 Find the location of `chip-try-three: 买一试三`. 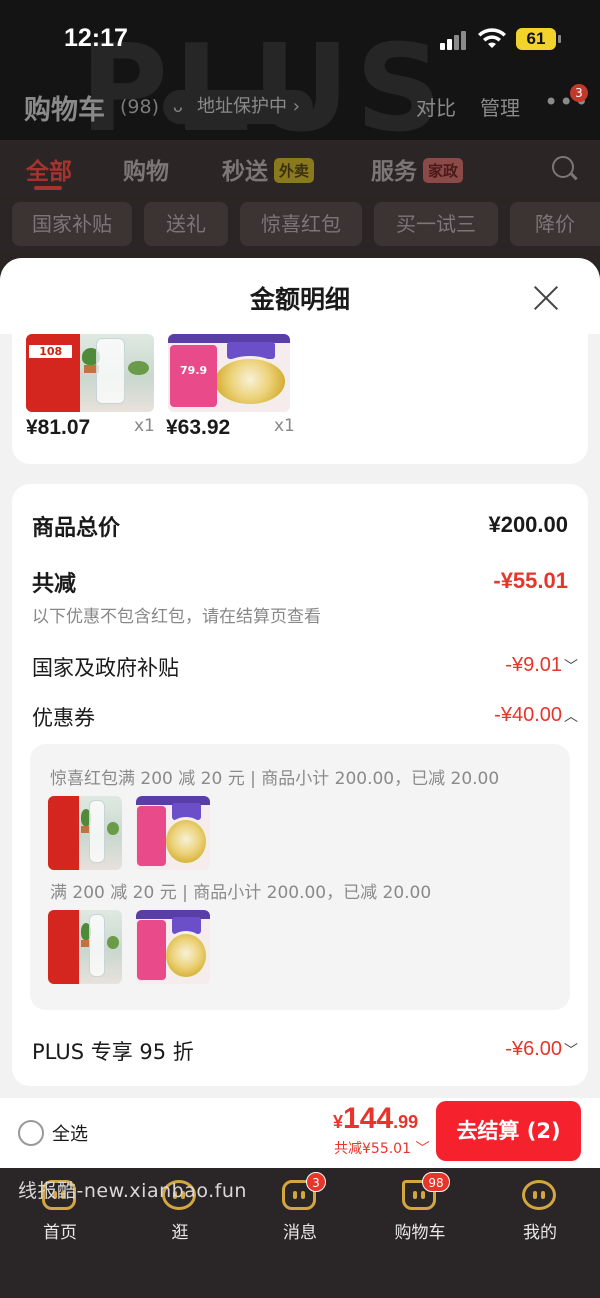

chip-try-three: 买一试三 is located at coordinates (436, 224).